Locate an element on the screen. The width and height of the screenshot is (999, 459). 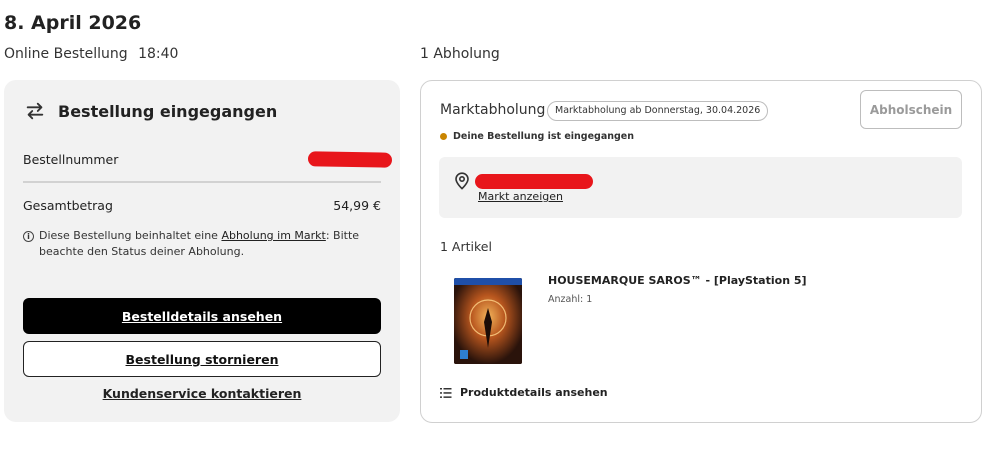
item-count: 1 Artikel is located at coordinates (466, 246).